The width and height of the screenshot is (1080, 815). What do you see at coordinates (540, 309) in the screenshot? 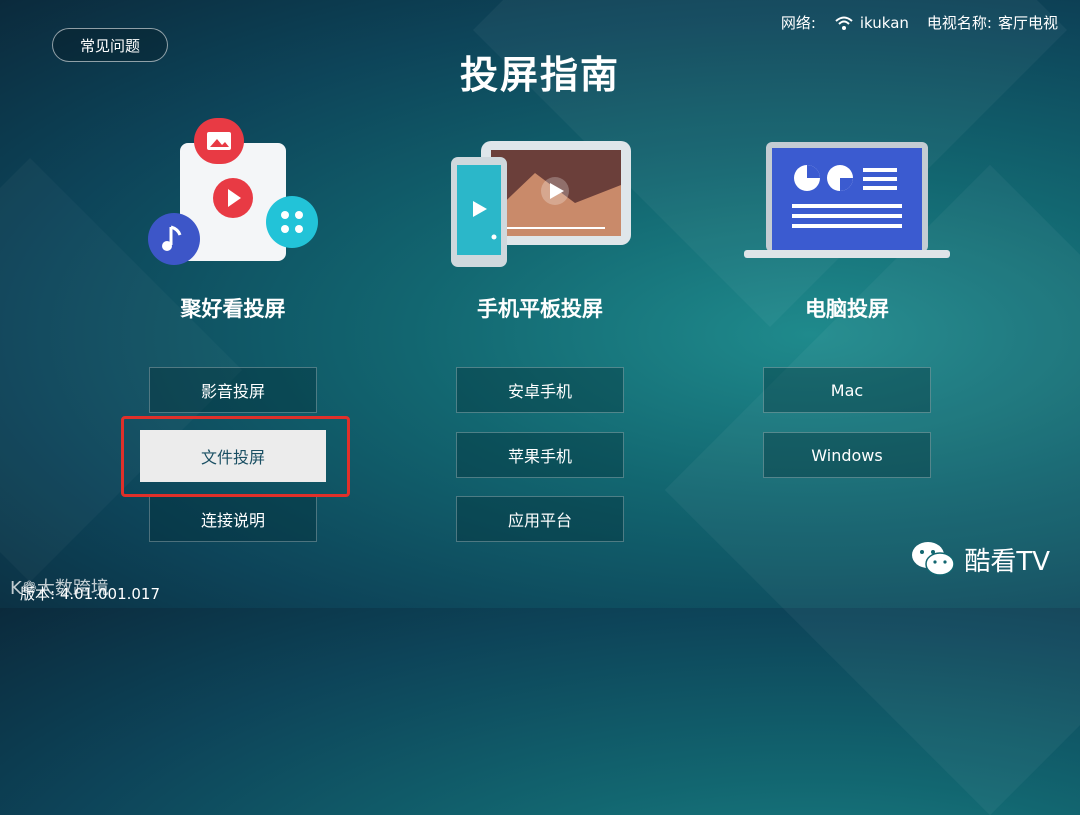
I see `column-title-phone-tablet: 手机平板投屏` at bounding box center [540, 309].